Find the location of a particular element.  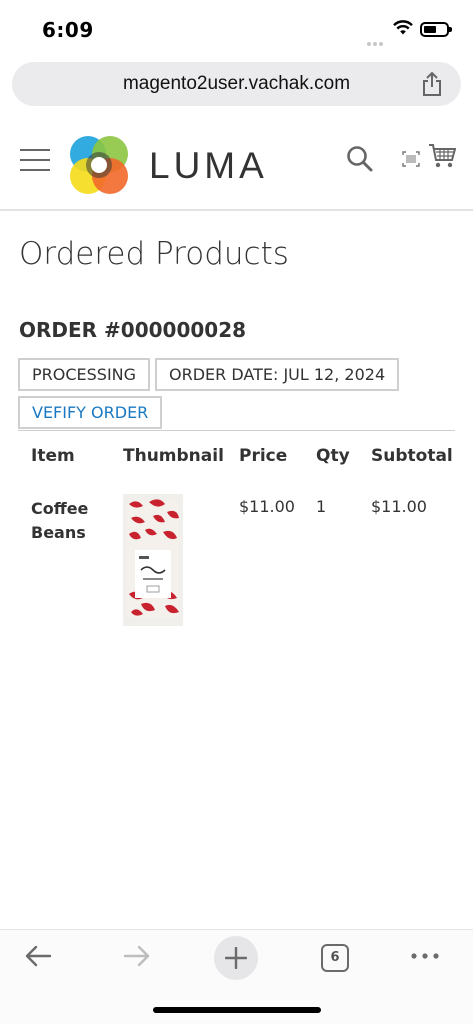

column-header-thumbnail: Thumbnail is located at coordinates (173, 456).